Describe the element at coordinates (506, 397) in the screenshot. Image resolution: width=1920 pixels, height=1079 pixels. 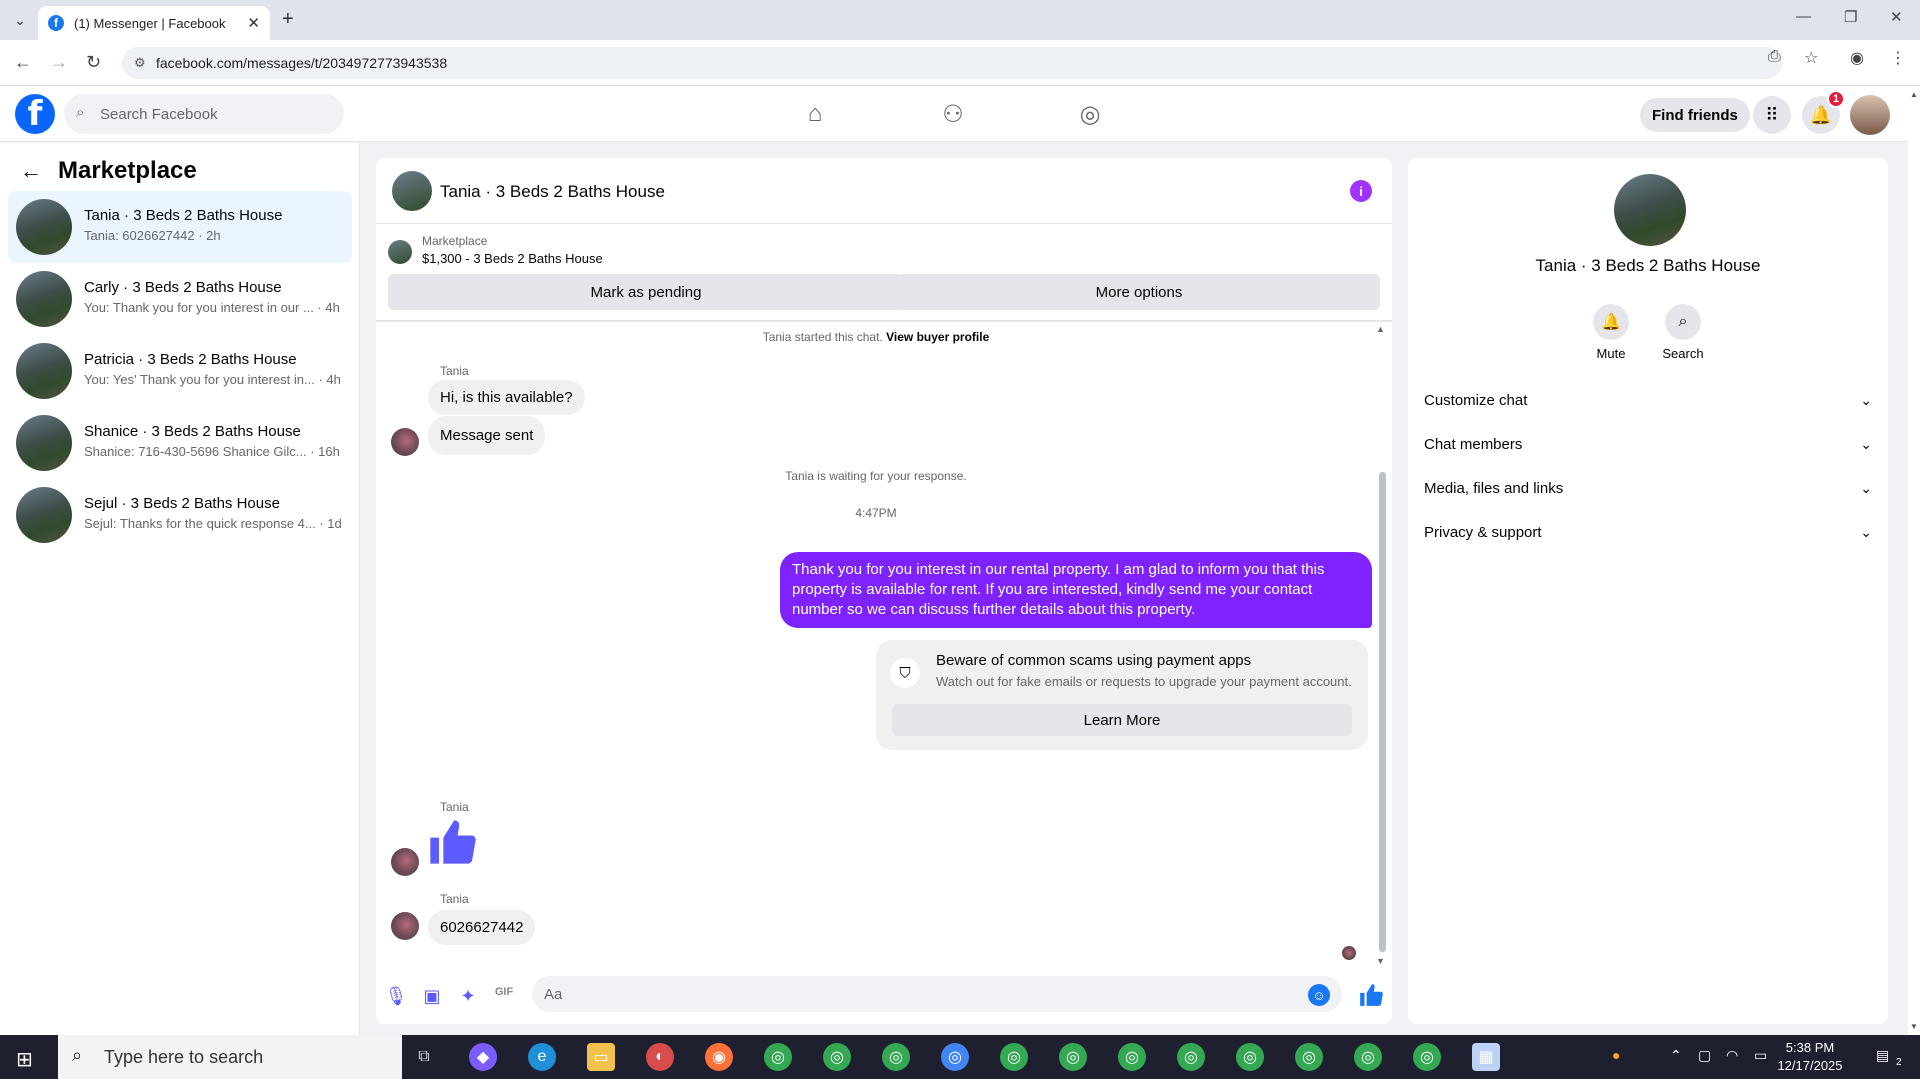
I see `incoming-message: Hi, is this available?` at that location.